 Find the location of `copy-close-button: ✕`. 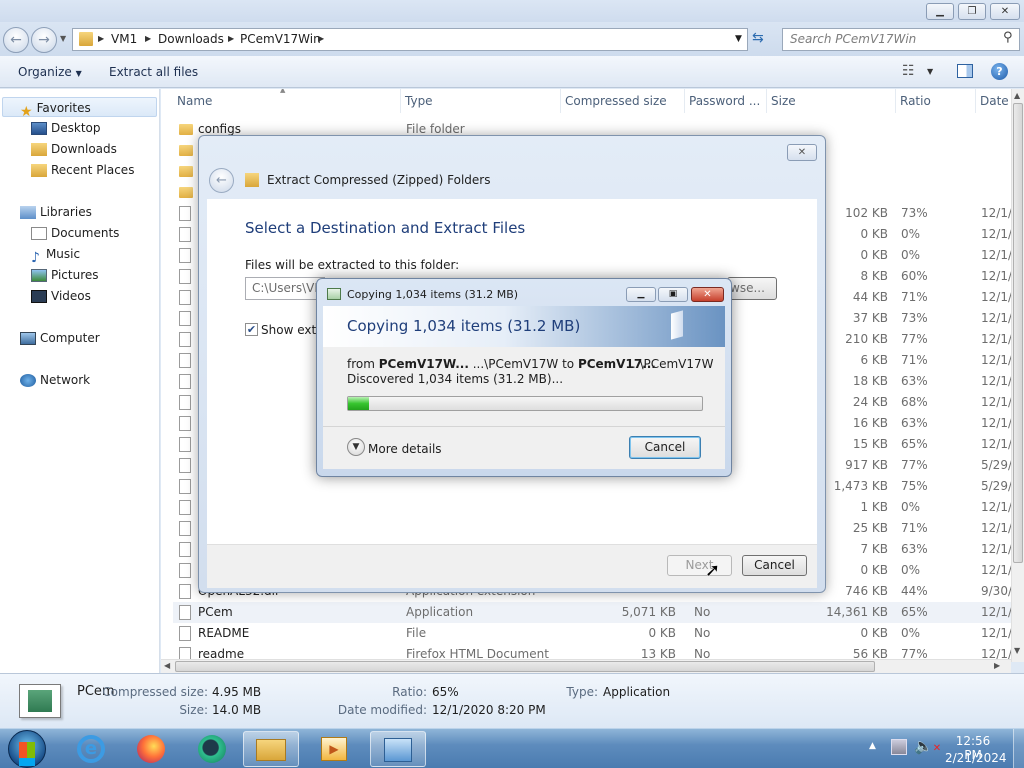

copy-close-button: ✕ is located at coordinates (707, 294).